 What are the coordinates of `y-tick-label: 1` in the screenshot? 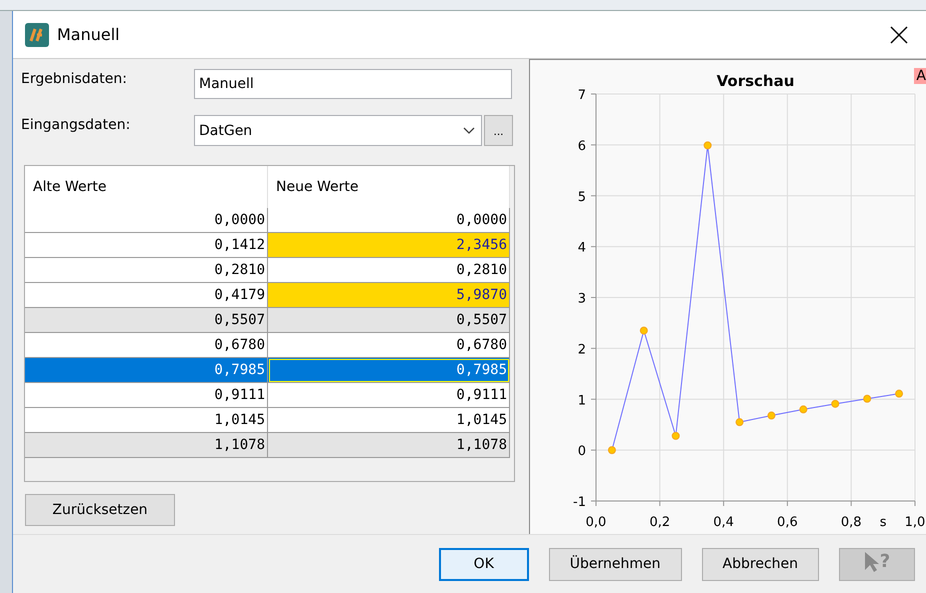 It's located at (582, 400).